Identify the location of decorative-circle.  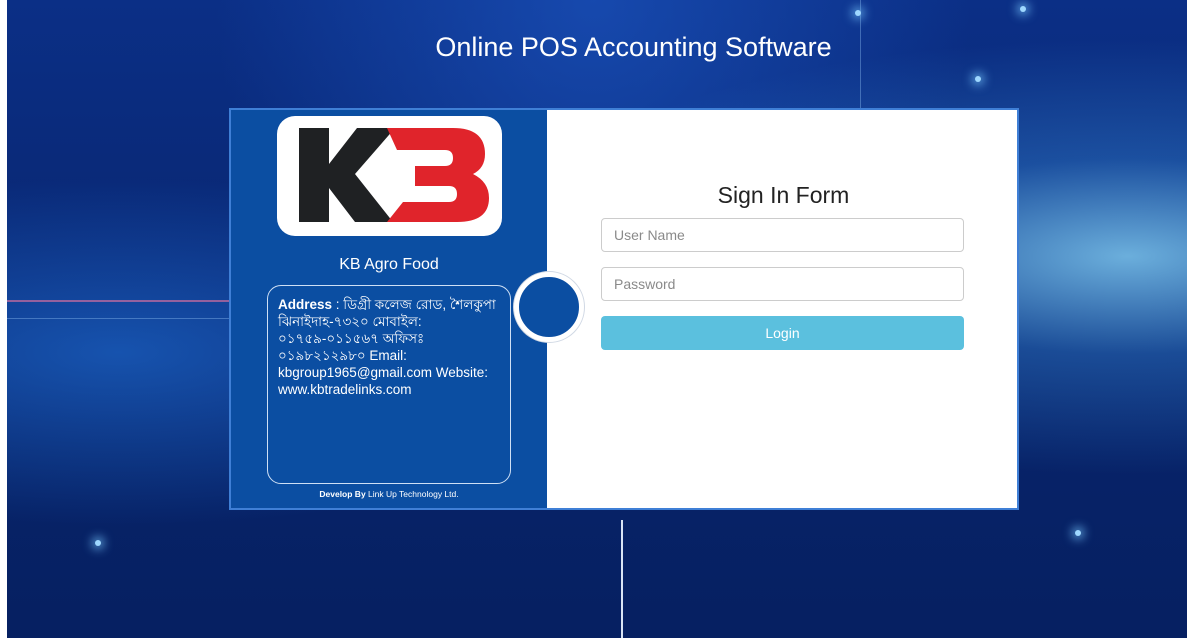
(549, 307).